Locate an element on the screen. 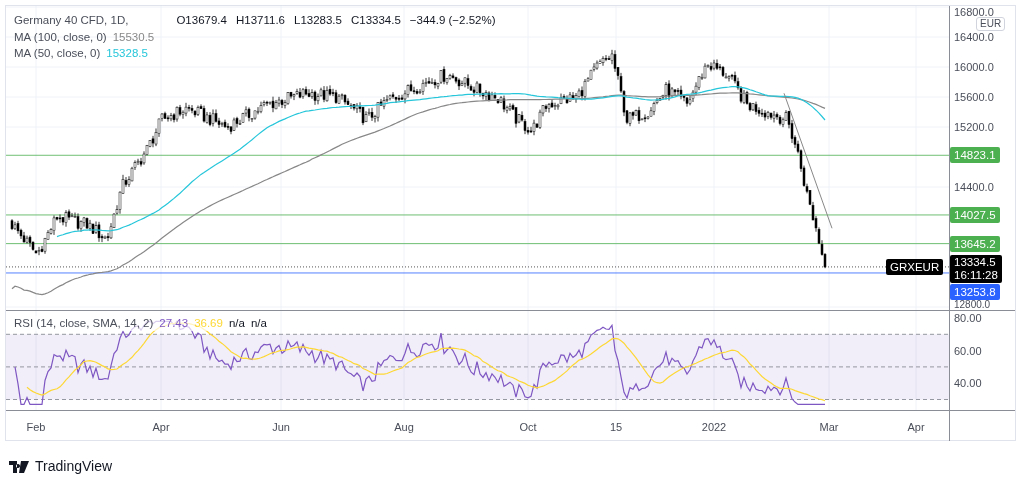 The width and height of the screenshot is (1024, 480). price-level-label: 13253.8 is located at coordinates (975, 292).